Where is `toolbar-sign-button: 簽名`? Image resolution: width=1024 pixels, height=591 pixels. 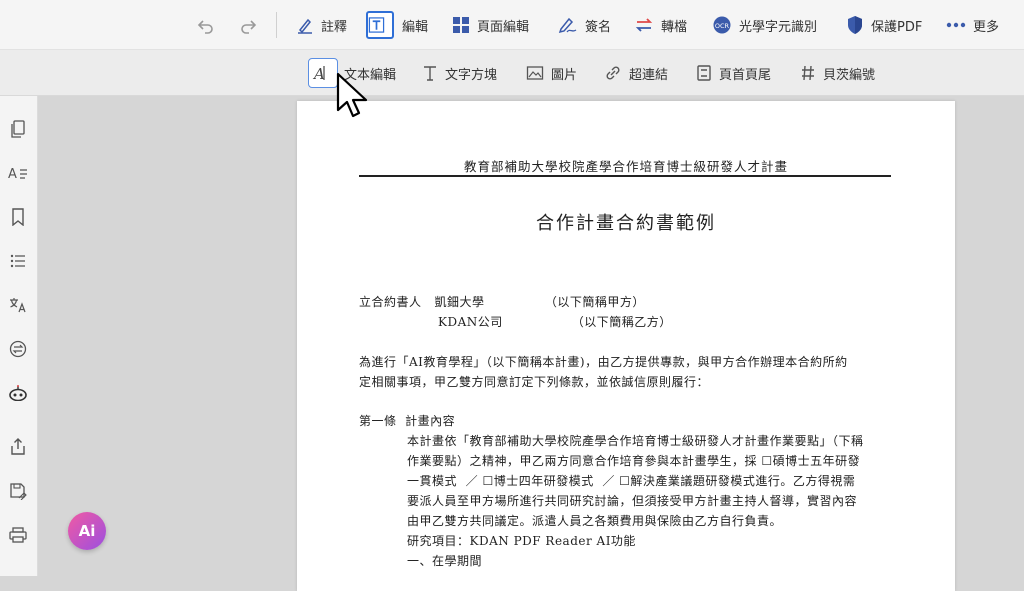
toolbar-sign-button: 簽名 is located at coordinates (584, 25).